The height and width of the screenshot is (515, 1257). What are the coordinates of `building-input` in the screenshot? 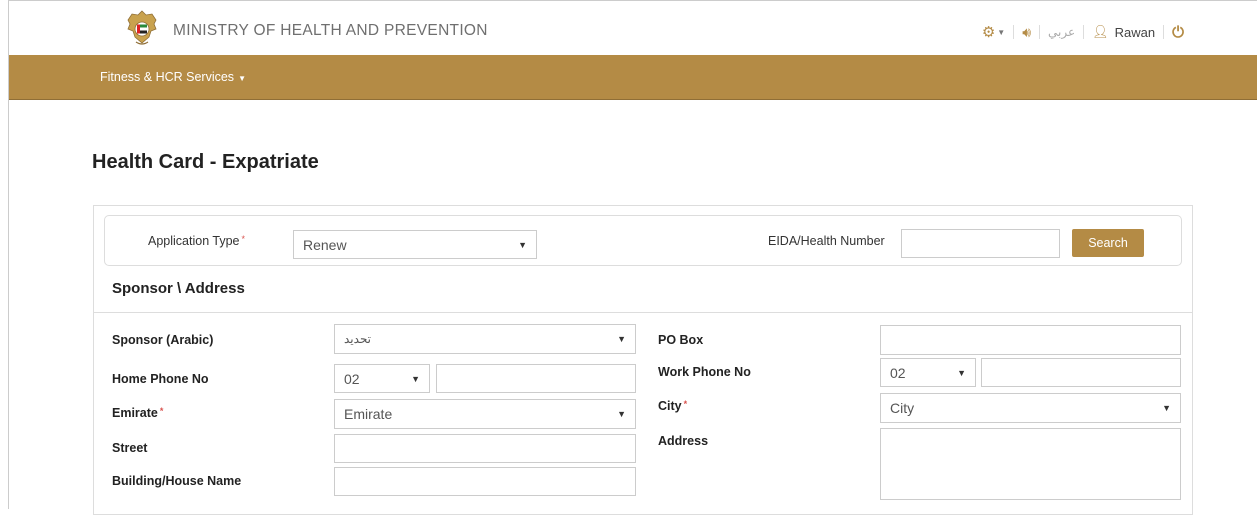 It's located at (485, 481).